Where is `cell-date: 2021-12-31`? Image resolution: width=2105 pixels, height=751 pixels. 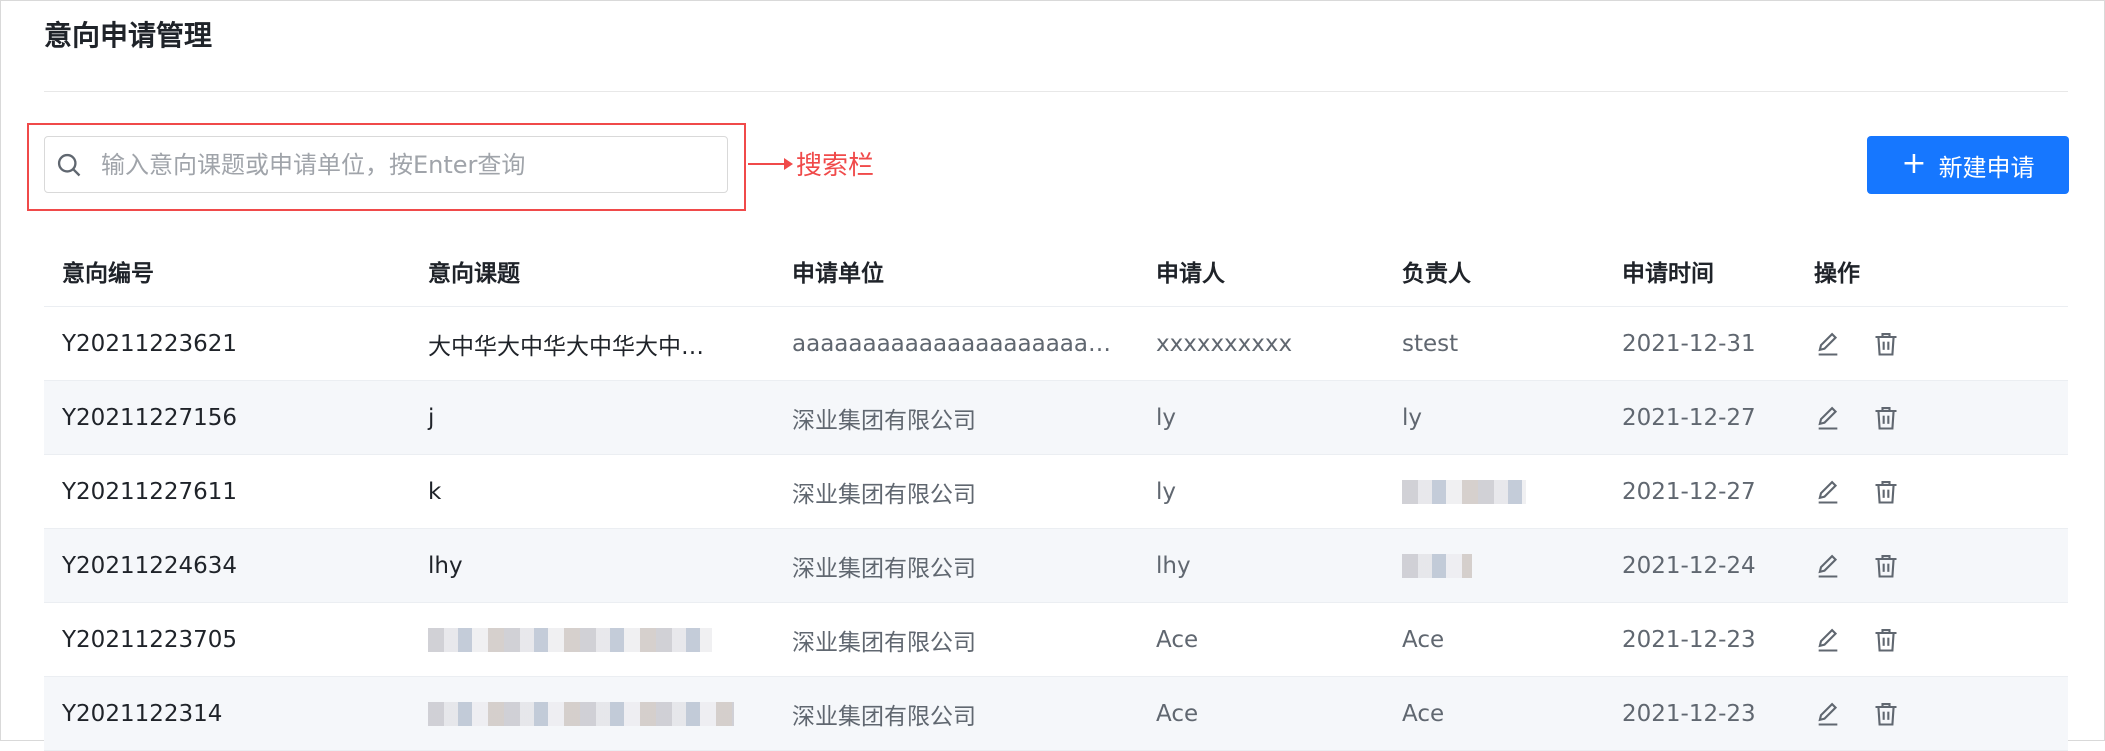 cell-date: 2021-12-31 is located at coordinates (1700, 343).